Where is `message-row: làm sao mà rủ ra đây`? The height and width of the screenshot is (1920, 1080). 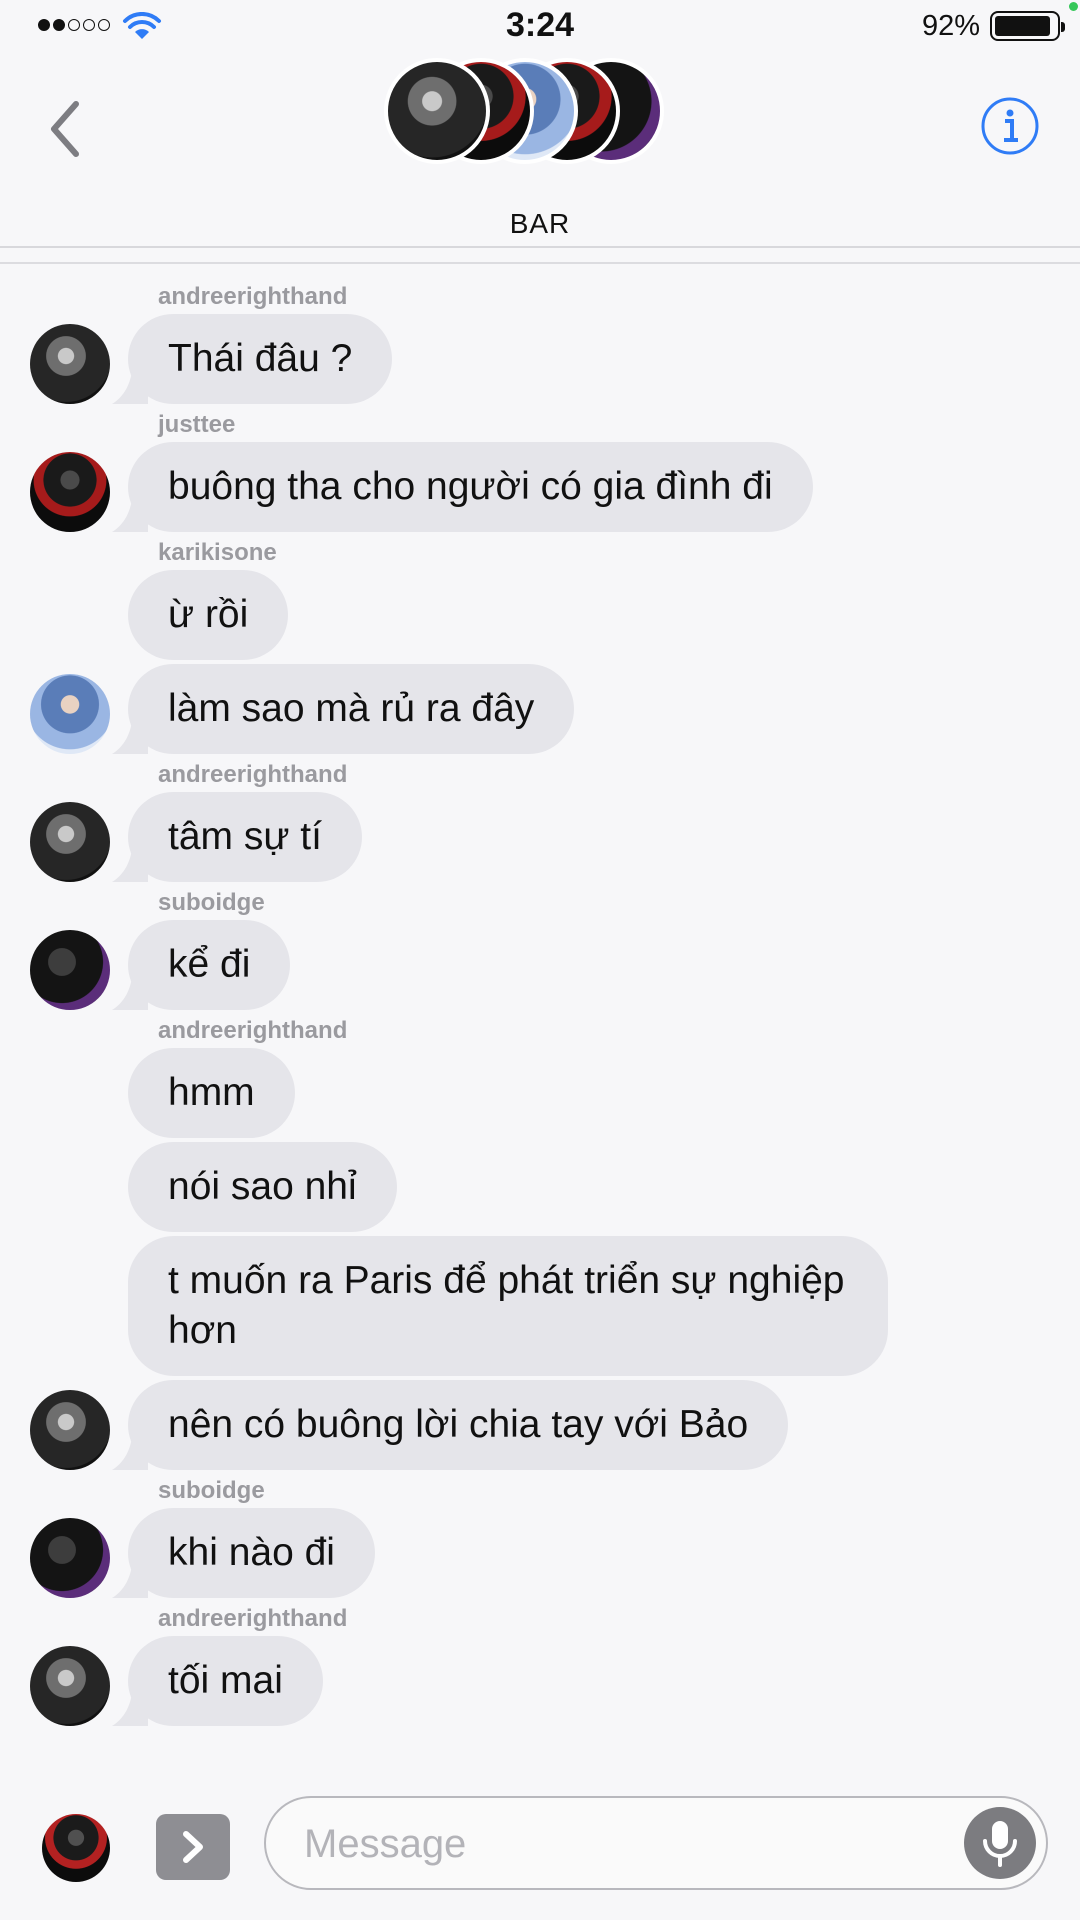
message-row: làm sao mà rủ ra đây is located at coordinates (540, 709).